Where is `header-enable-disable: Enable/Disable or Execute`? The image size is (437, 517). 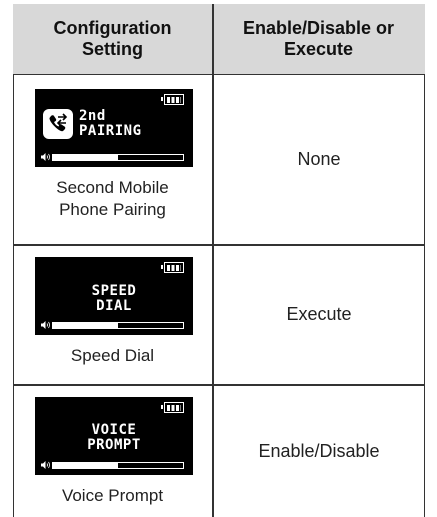
header-enable-disable: Enable/Disable or Execute is located at coordinates (318, 38).